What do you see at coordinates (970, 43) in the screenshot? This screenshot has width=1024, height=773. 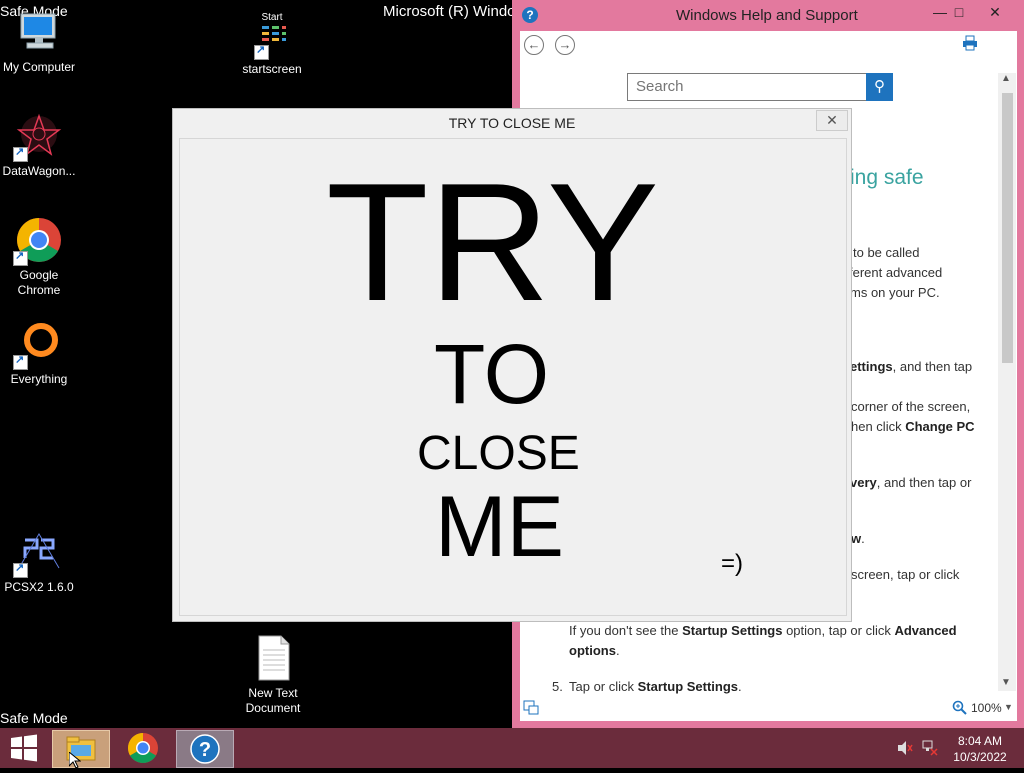 I see `print-icon` at bounding box center [970, 43].